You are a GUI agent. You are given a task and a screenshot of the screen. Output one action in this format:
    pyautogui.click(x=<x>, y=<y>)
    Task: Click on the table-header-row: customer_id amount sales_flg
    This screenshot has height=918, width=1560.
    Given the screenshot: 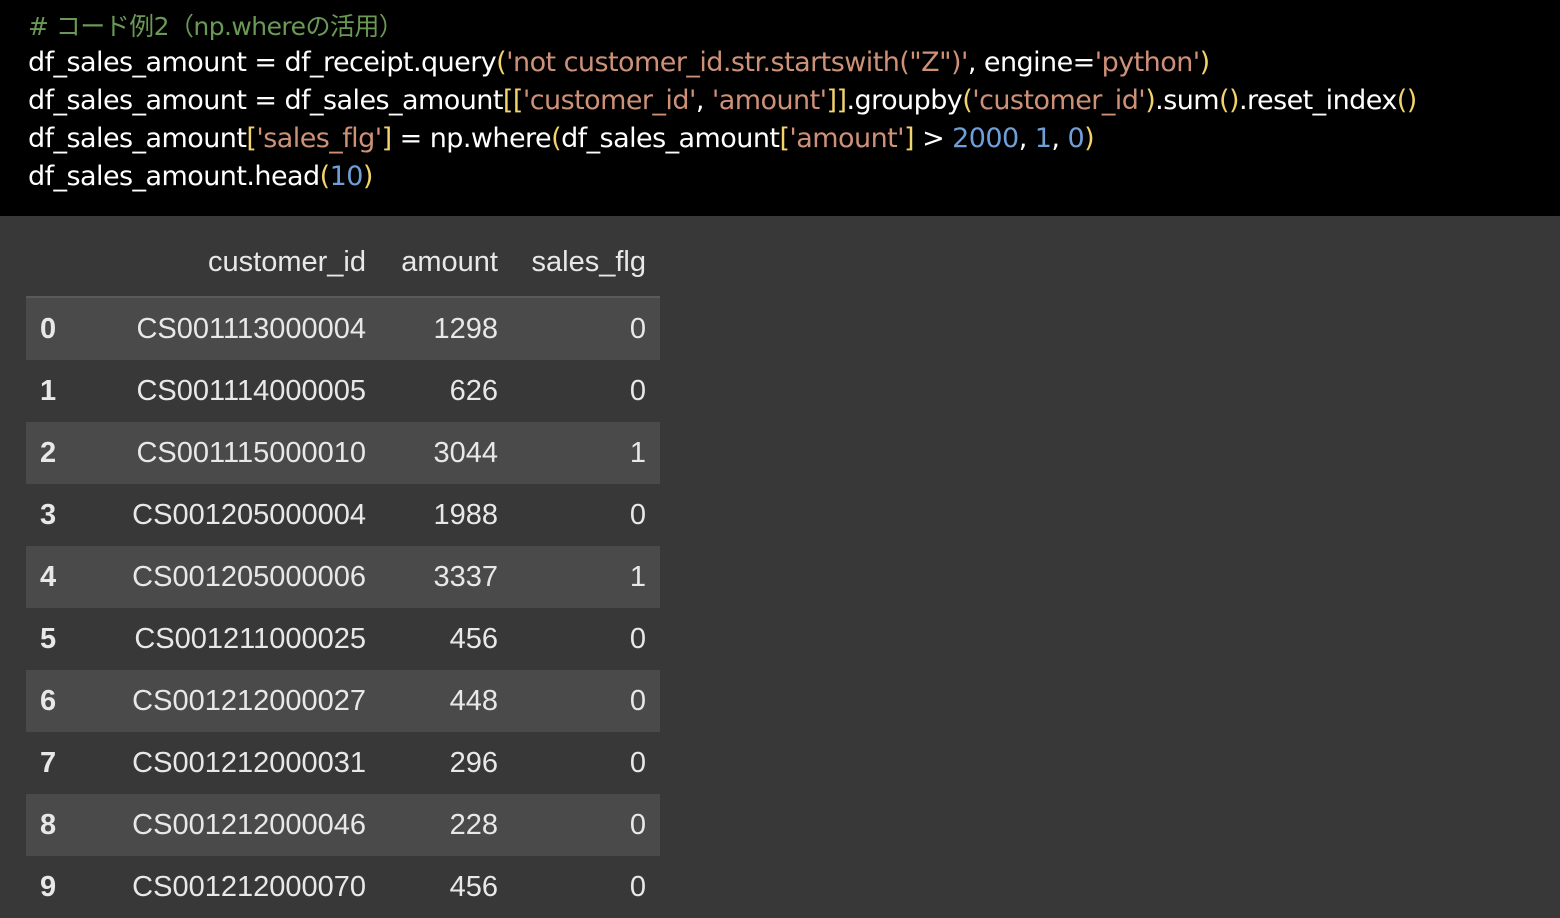 What is the action you would take?
    pyautogui.click(x=343, y=263)
    